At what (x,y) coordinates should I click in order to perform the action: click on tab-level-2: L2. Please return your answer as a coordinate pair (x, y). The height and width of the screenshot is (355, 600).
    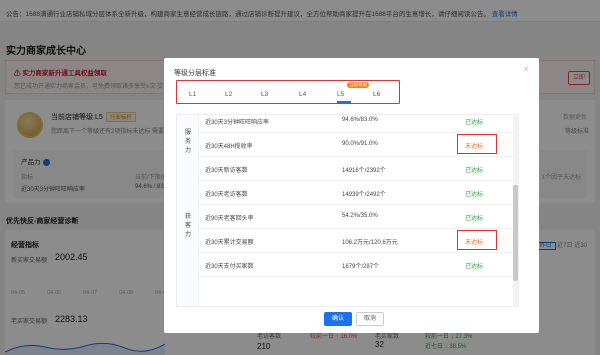
    Looking at the image, I should click on (228, 94).